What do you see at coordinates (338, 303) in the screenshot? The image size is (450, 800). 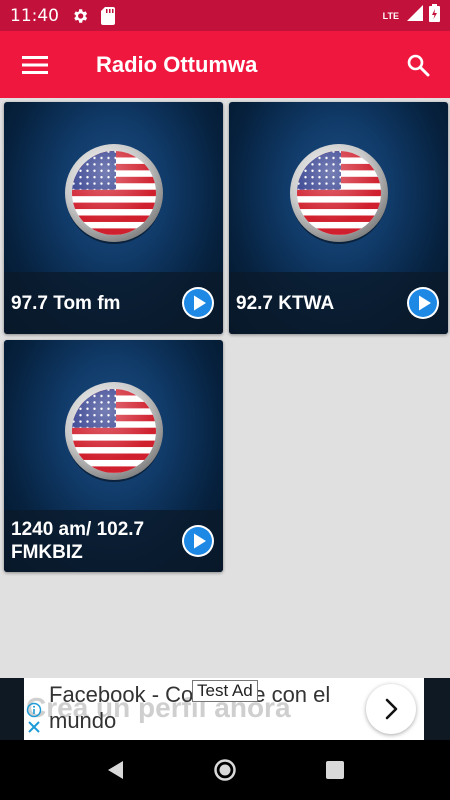 I see `card-footer: 92.7 KTWA` at bounding box center [338, 303].